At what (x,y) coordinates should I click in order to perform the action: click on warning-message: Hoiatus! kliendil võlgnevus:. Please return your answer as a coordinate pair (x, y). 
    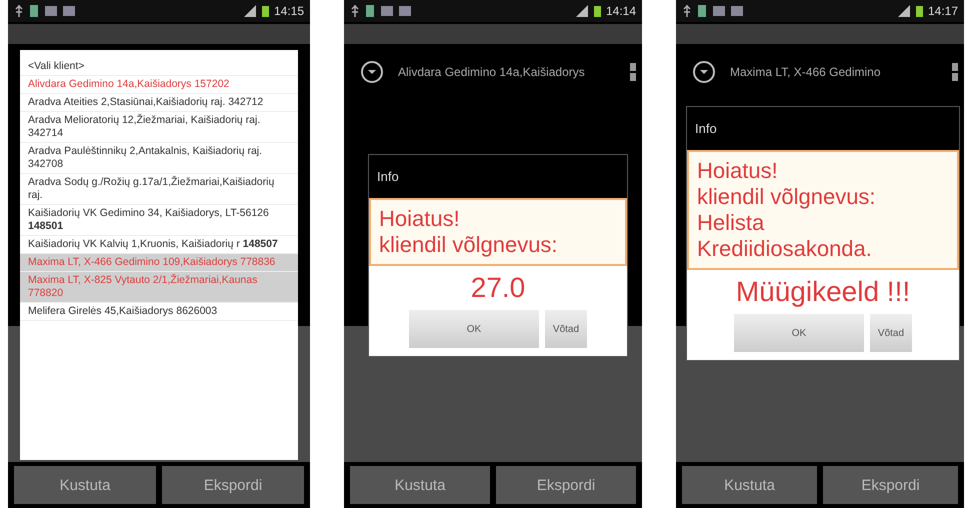
    Looking at the image, I should click on (498, 232).